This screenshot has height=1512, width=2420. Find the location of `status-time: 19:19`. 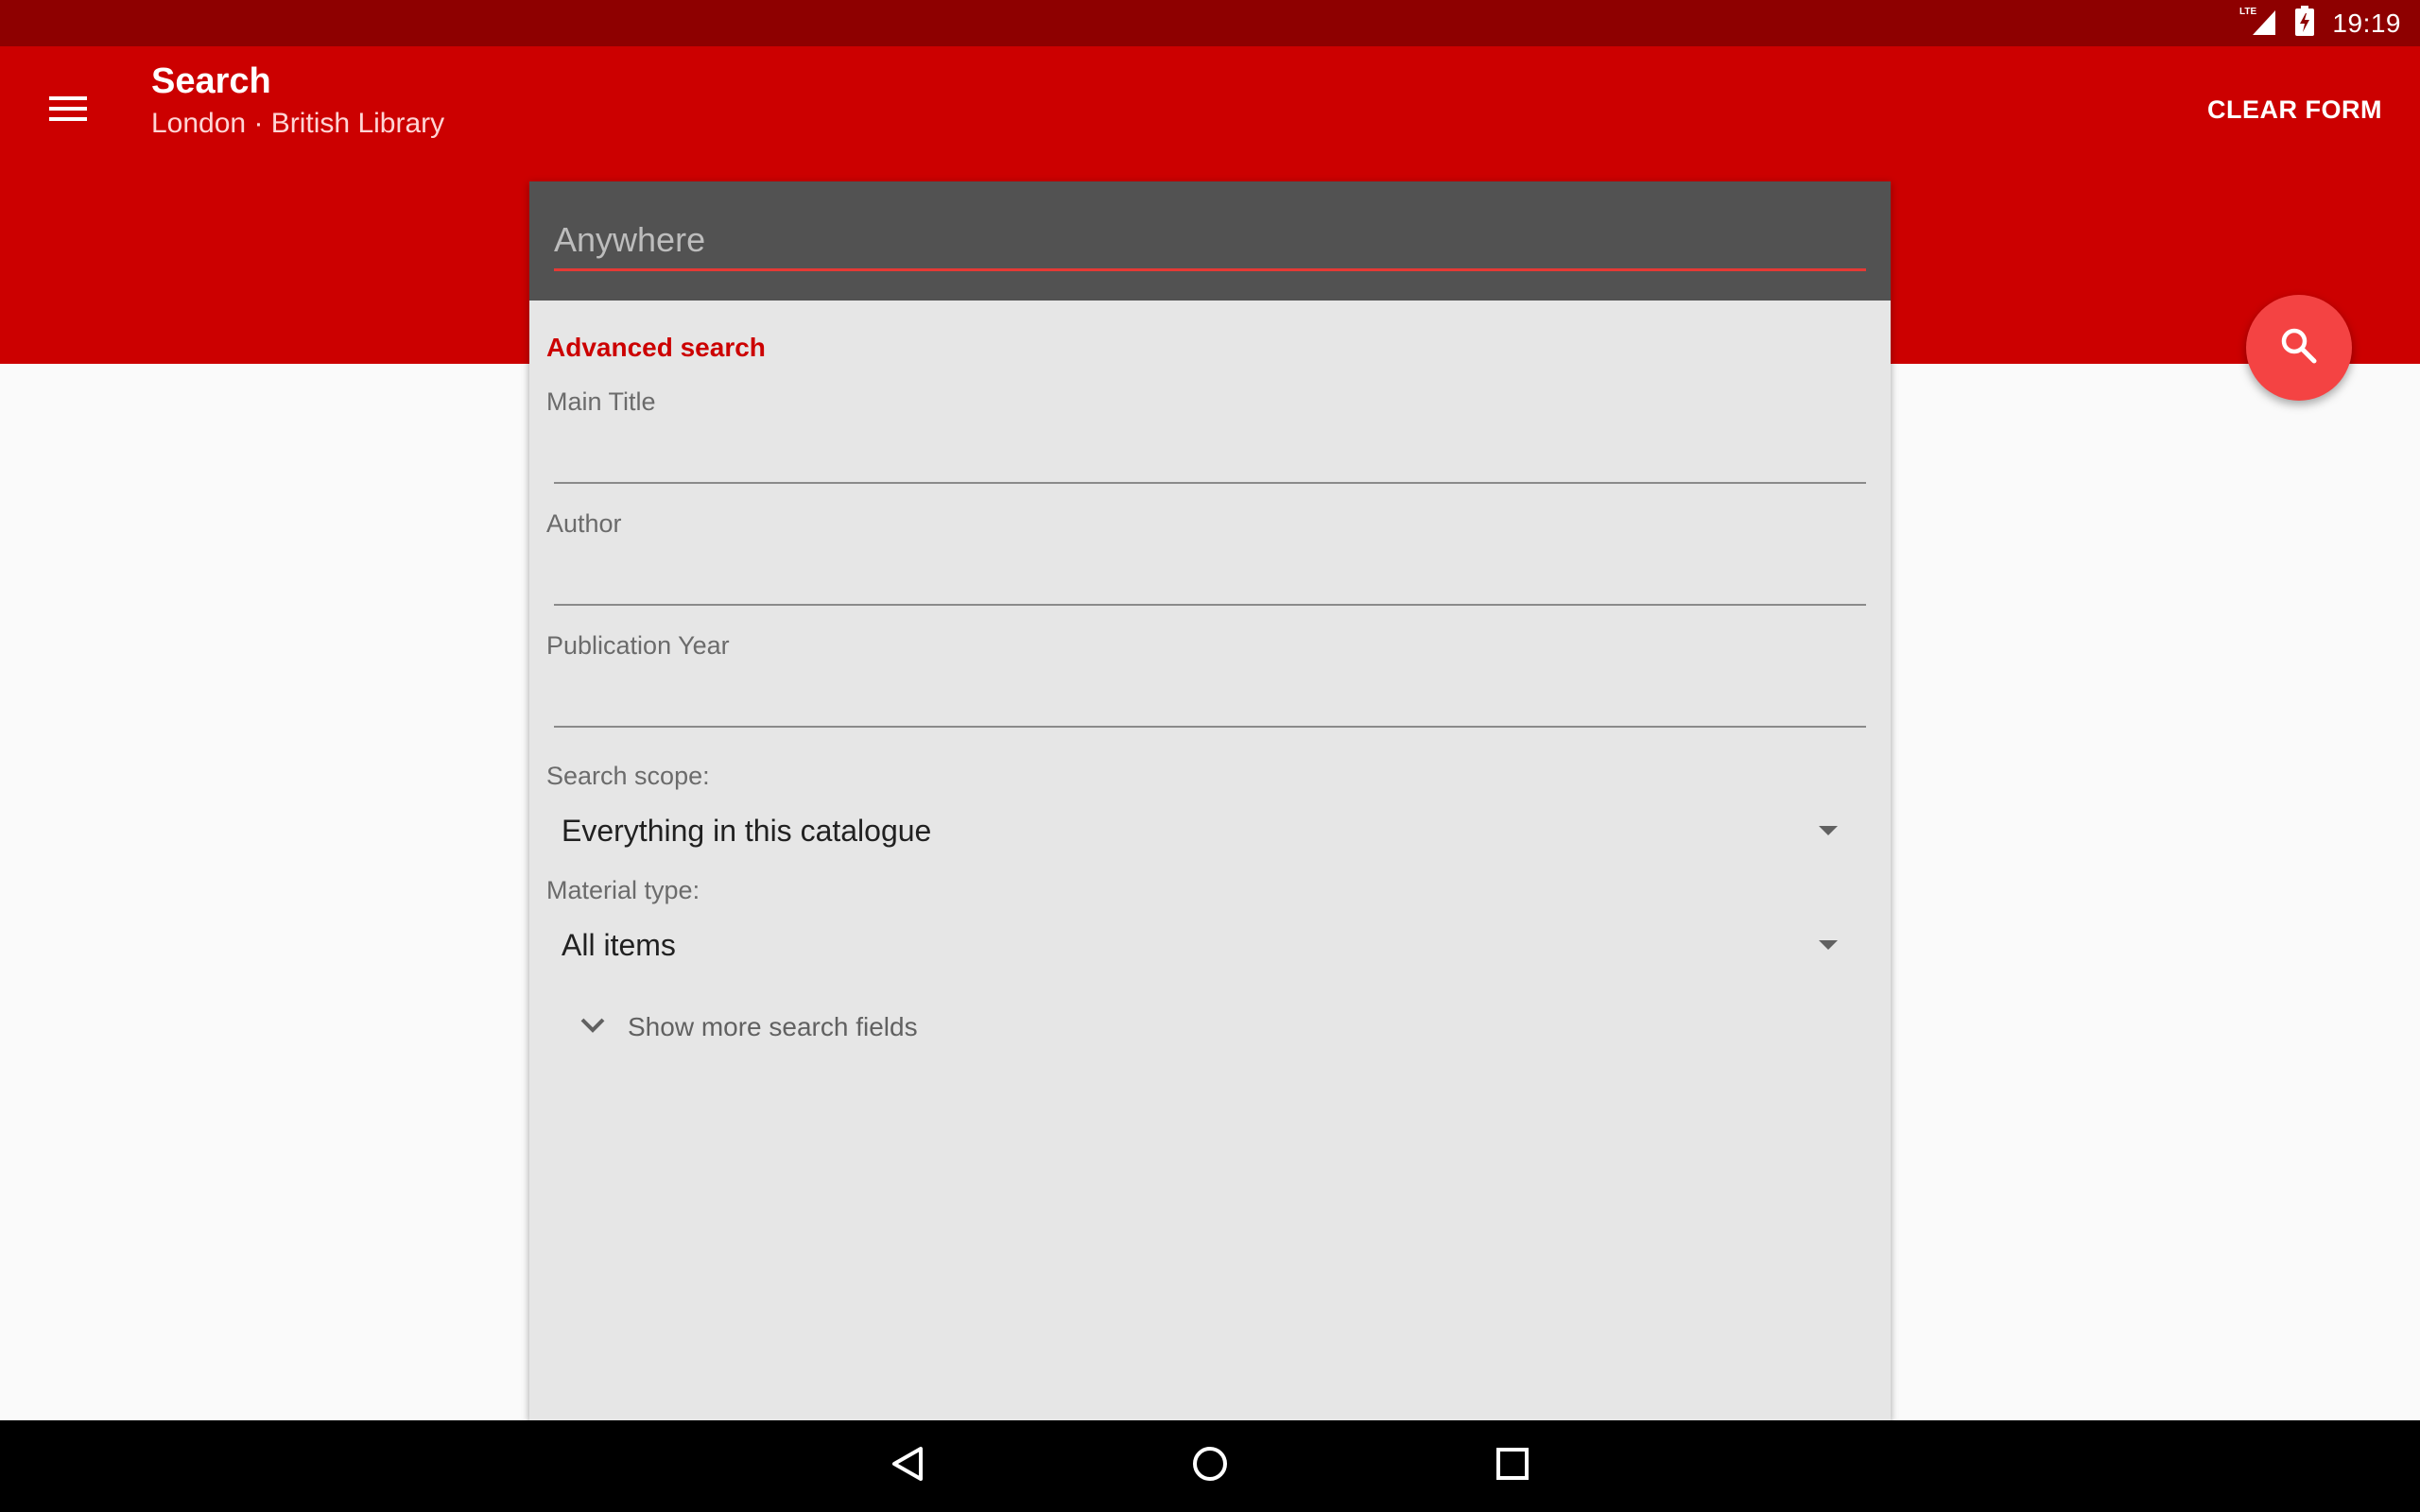

status-time: 19:19 is located at coordinates (2366, 23).